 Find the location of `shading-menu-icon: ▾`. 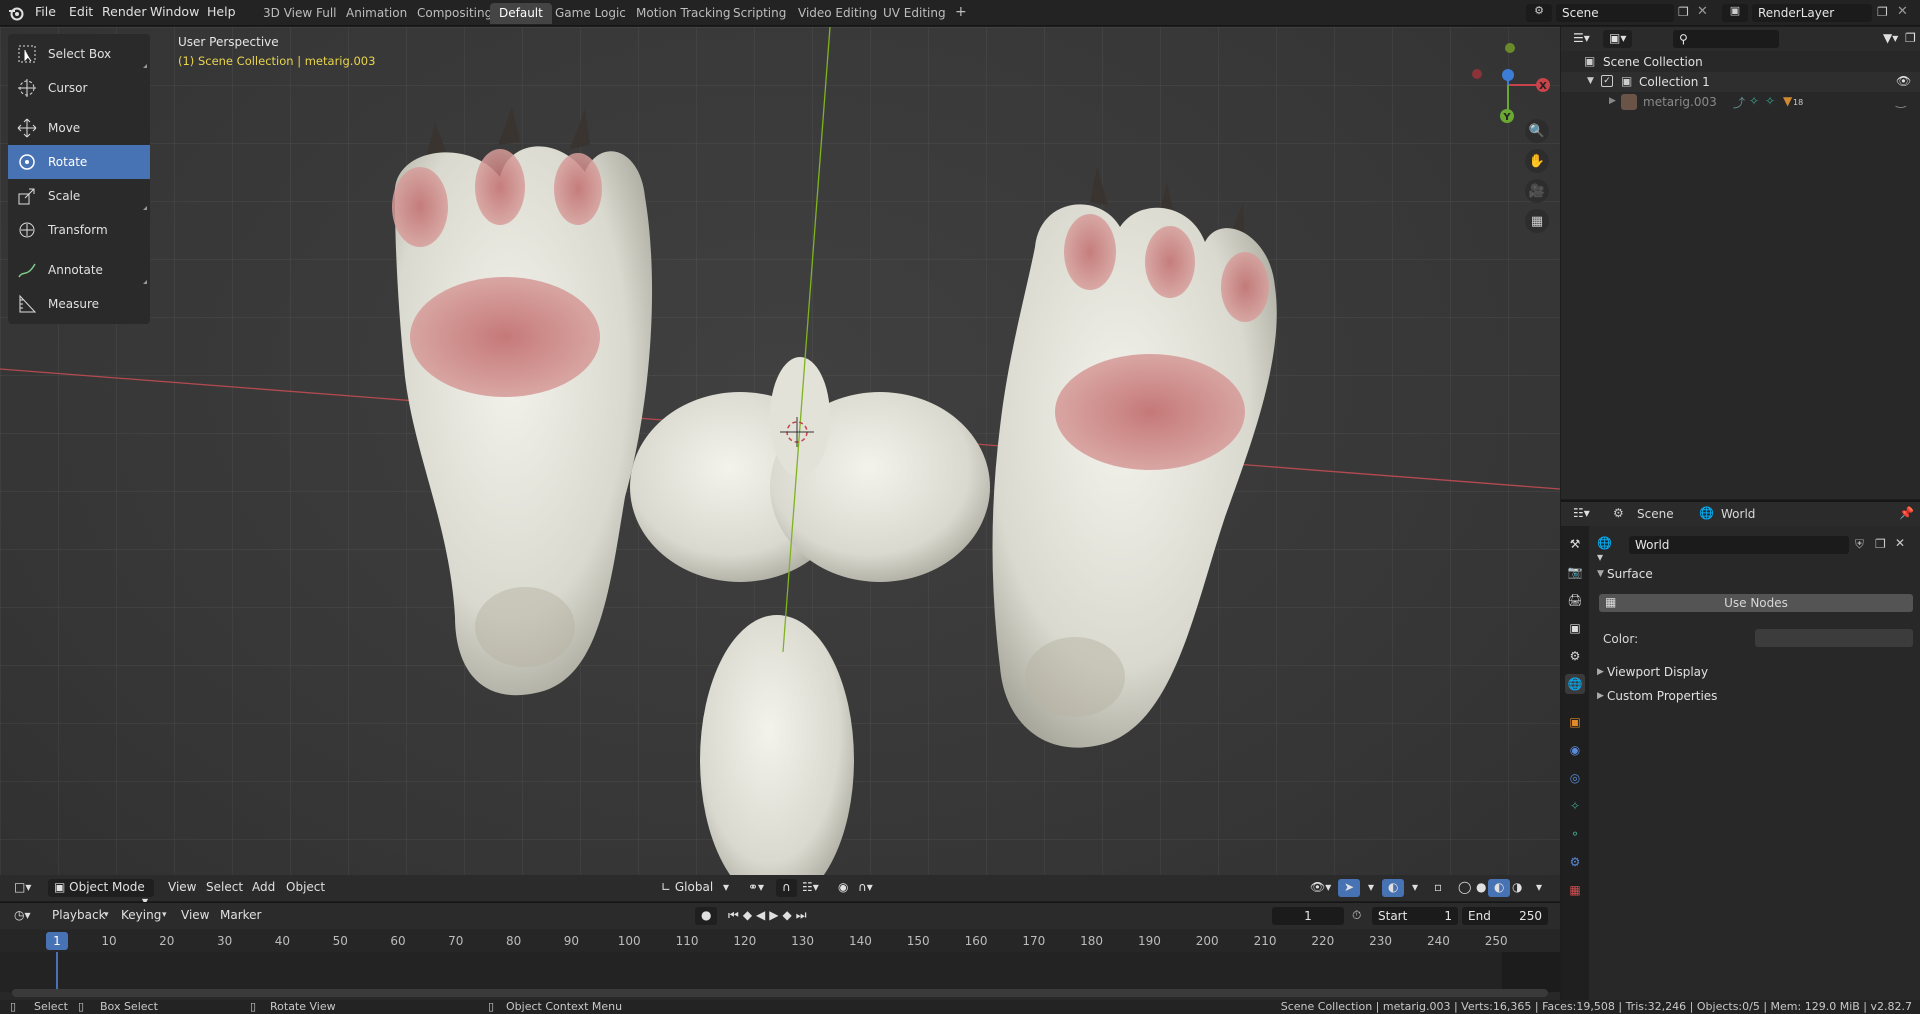

shading-menu-icon: ▾ is located at coordinates (1539, 888).